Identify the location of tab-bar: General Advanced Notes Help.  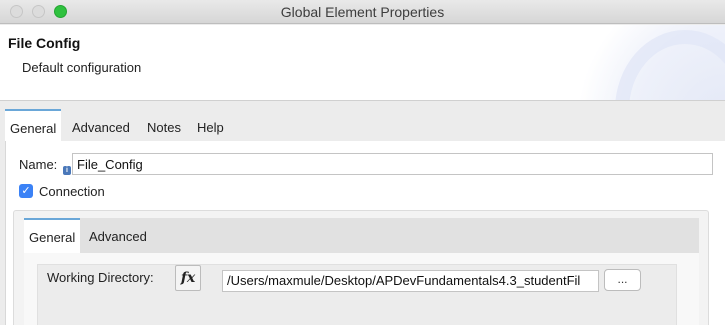
(362, 125).